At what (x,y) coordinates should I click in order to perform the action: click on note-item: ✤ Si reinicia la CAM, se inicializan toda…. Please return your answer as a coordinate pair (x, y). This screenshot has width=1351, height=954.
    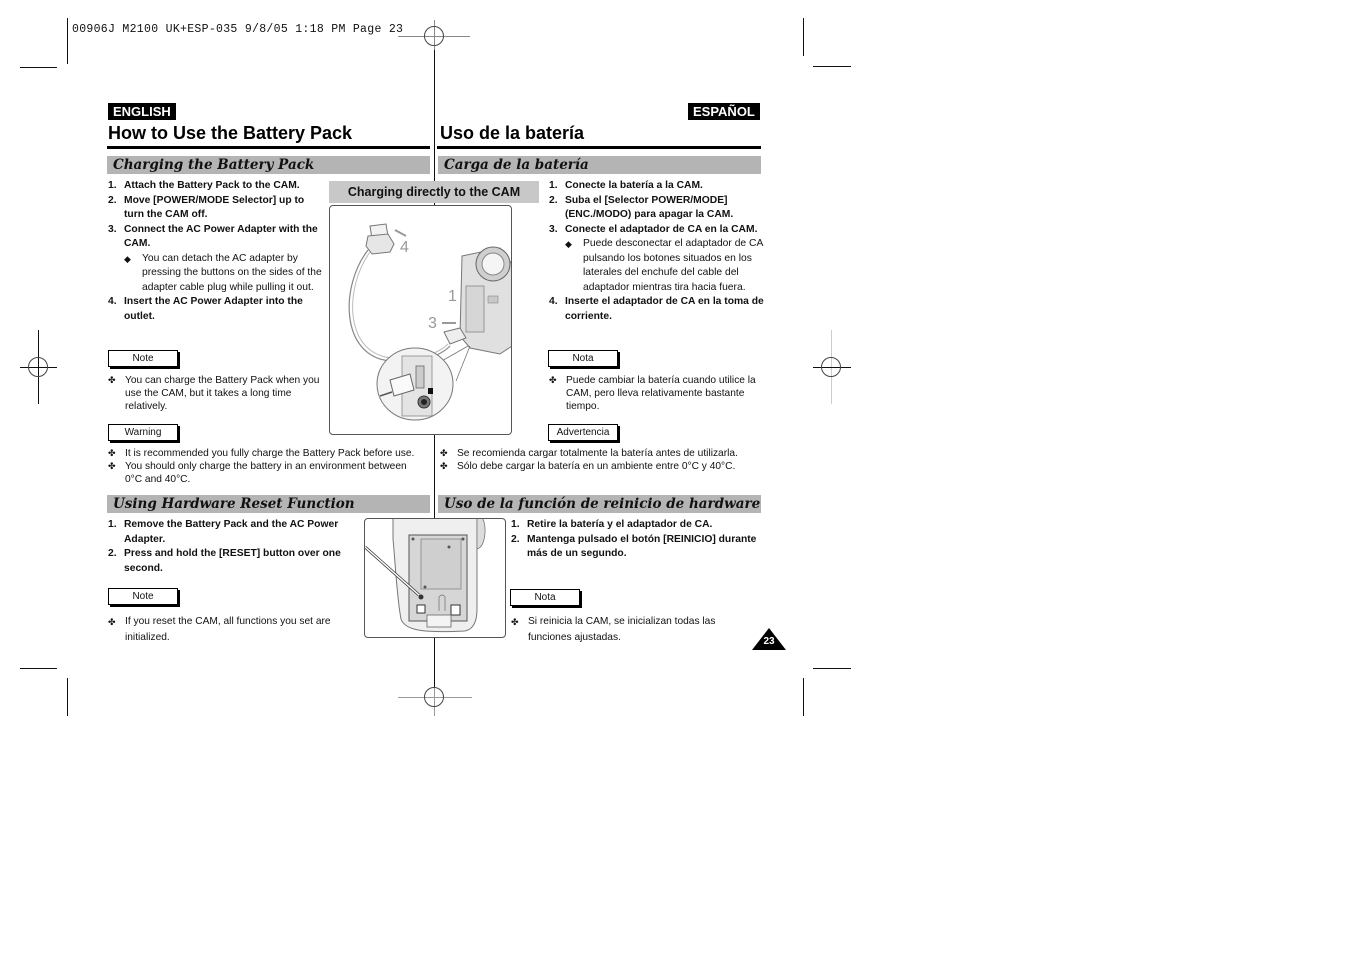
    Looking at the image, I should click on (618, 630).